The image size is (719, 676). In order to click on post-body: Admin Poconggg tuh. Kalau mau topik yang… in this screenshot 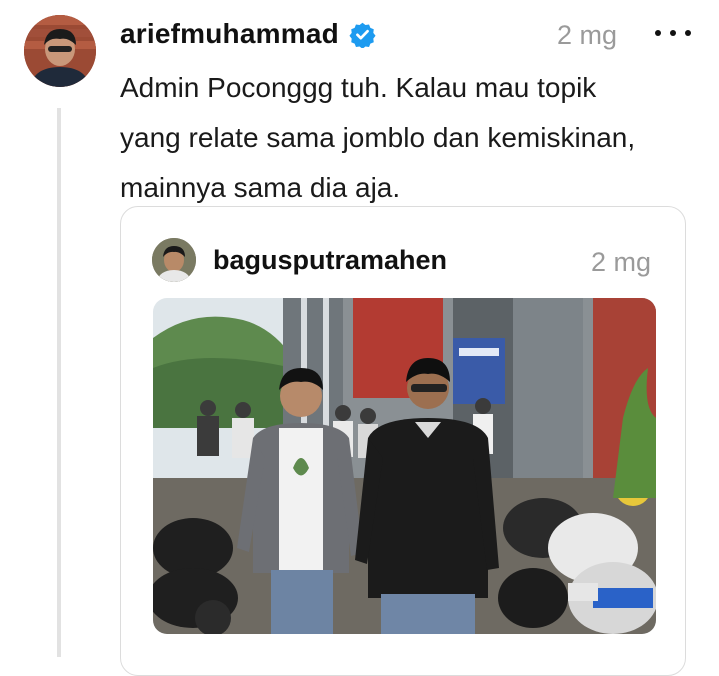, I will do `click(378, 137)`.